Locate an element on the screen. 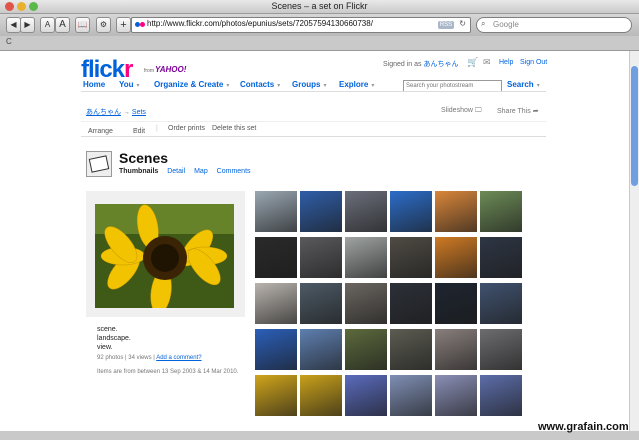 This screenshot has height=440, width=639. breadcrumb-sets-link: Sets is located at coordinates (139, 112).